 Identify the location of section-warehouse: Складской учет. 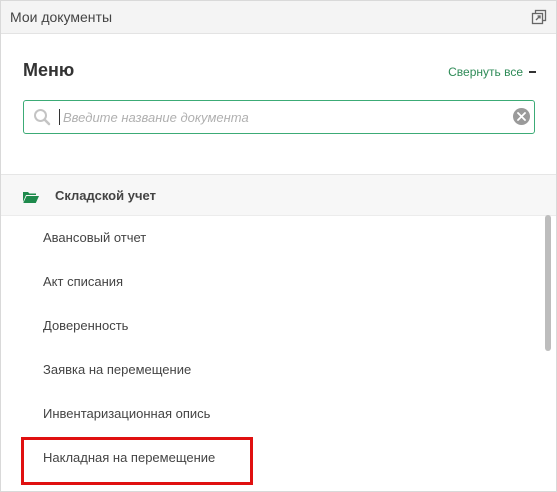
(278, 195).